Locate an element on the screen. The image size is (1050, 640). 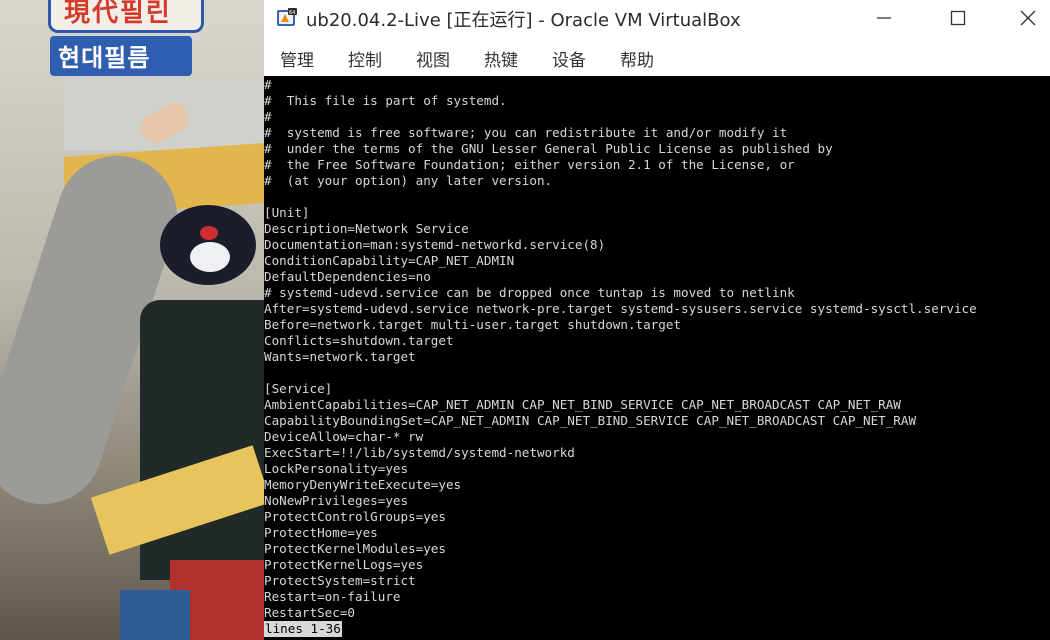
wallpaper-blue-cloth is located at coordinates (155, 615).